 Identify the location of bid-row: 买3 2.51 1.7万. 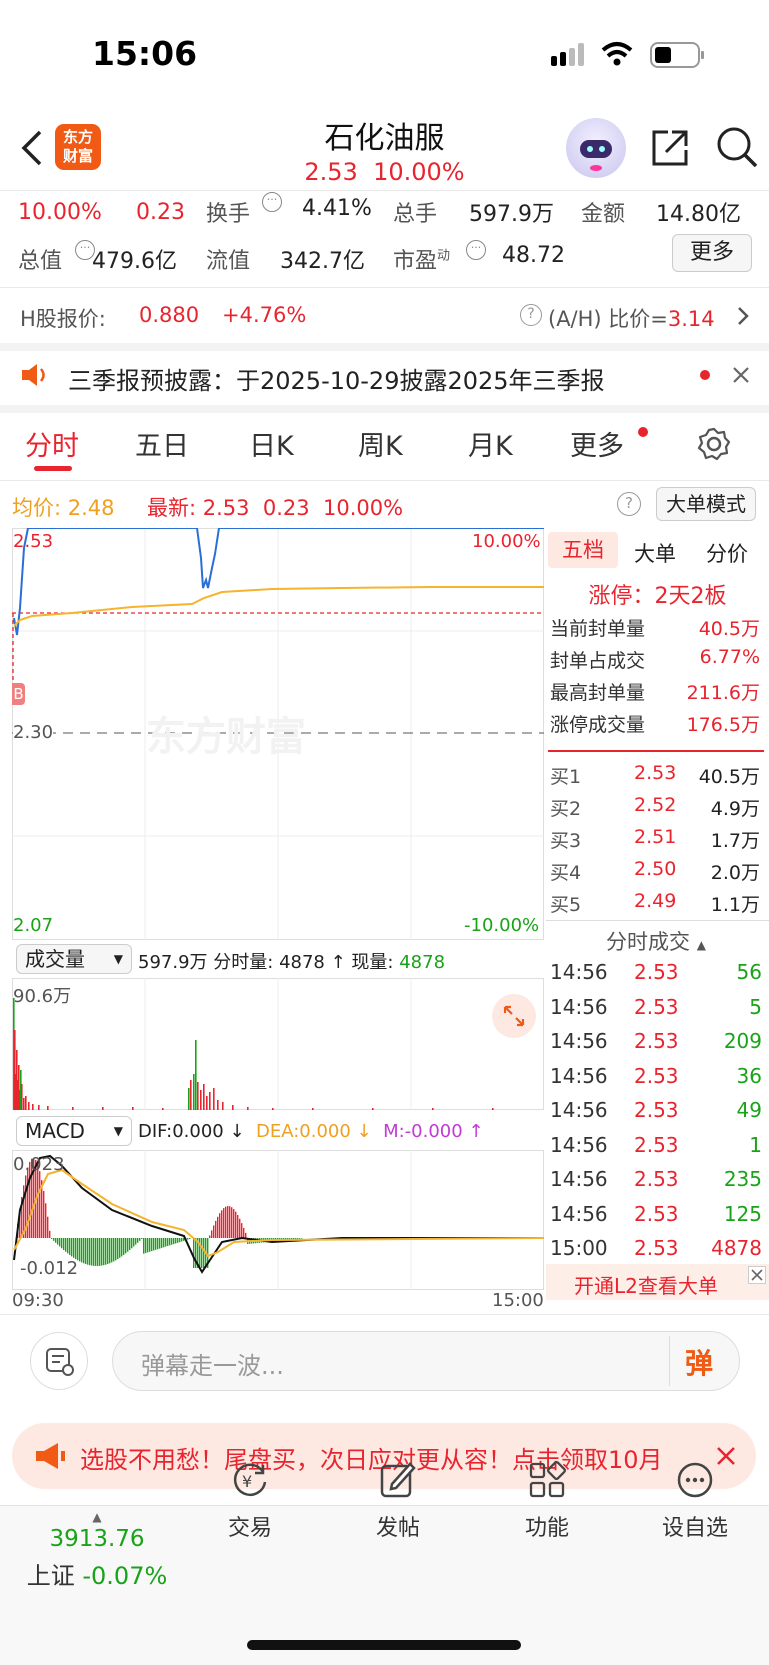
(655, 841).